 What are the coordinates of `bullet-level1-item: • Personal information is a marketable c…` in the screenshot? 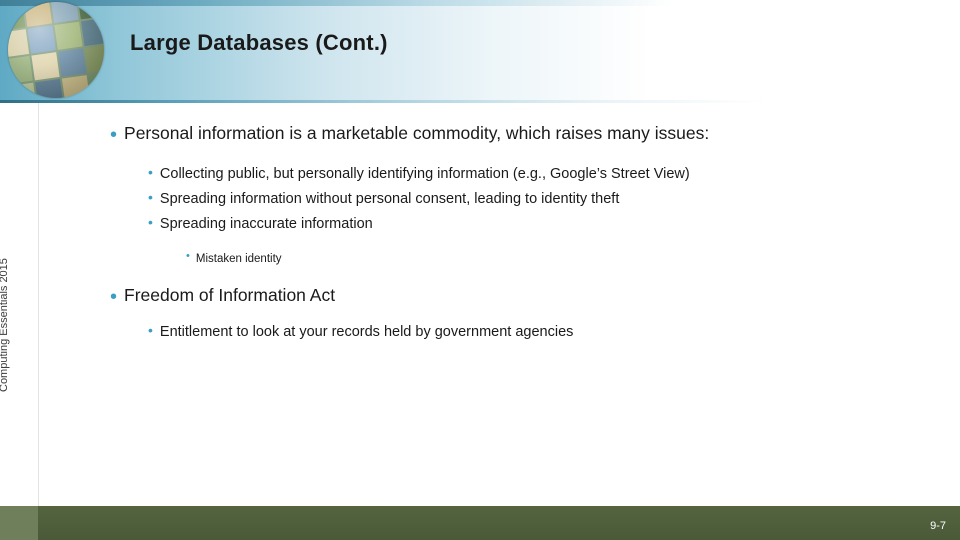 It's located at (525, 133).